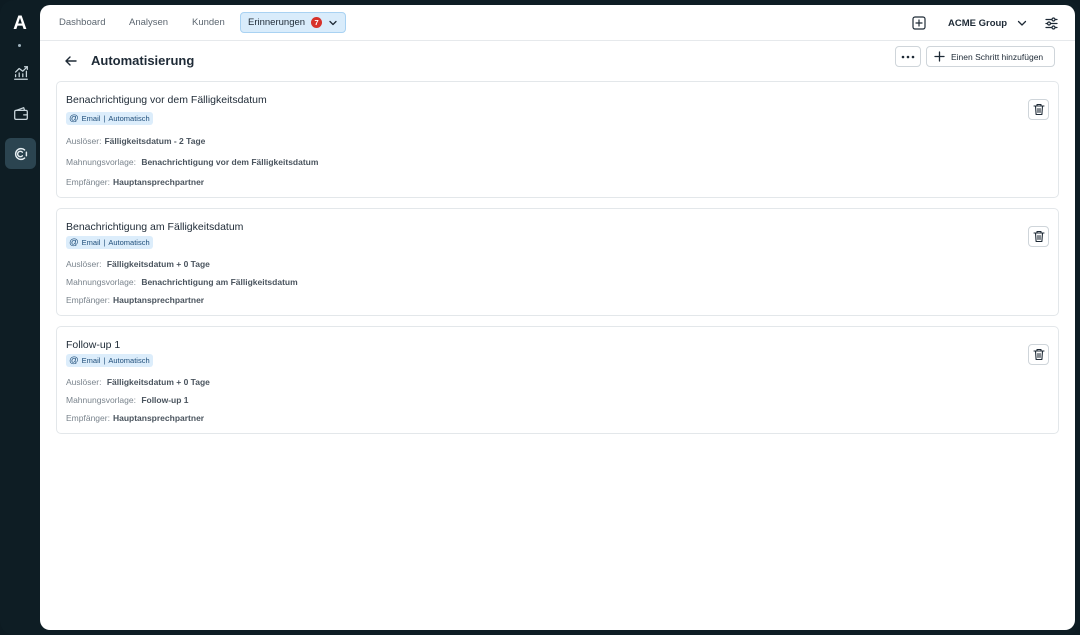 This screenshot has height=635, width=1080. I want to click on chart-trend-icon, so click(20, 72).